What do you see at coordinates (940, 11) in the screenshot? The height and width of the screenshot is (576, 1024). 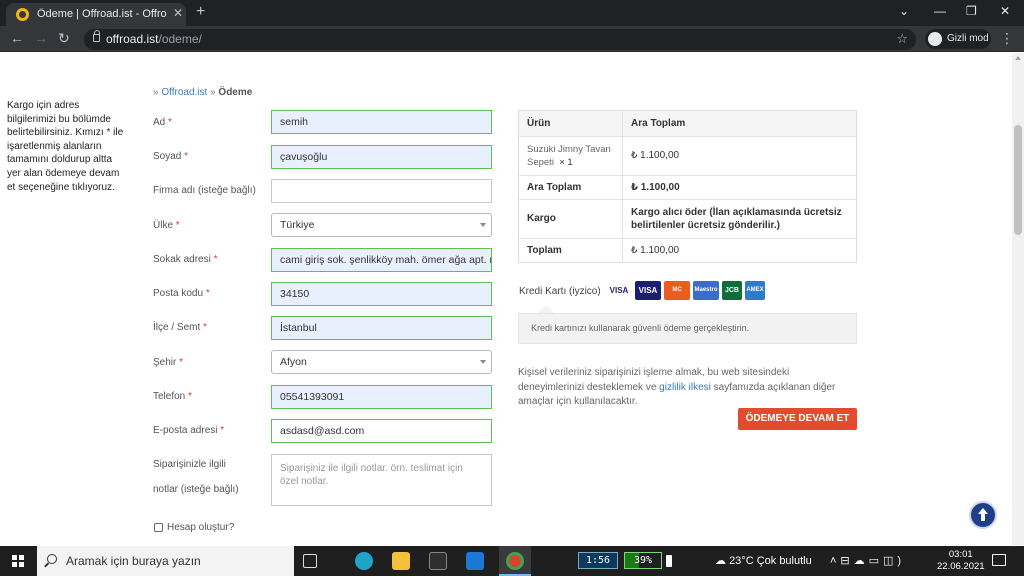 I see `minimize-icon: —` at bounding box center [940, 11].